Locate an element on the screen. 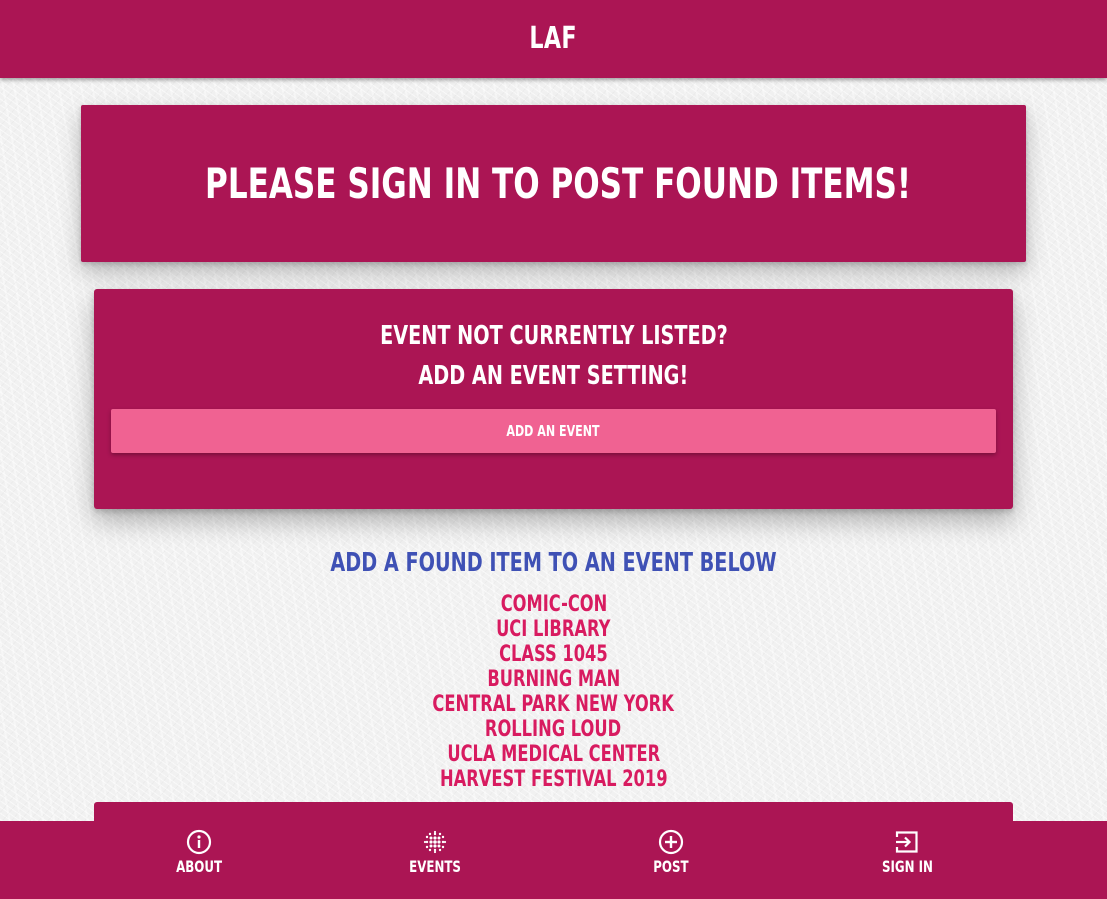  nav-item-events-label-wrap: Events is located at coordinates (435, 866).